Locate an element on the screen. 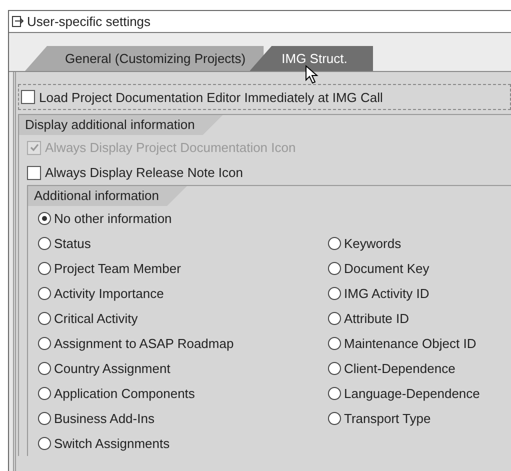 Image resolution: width=511 pixels, height=471 pixels. radio-label: Status is located at coordinates (72, 243).